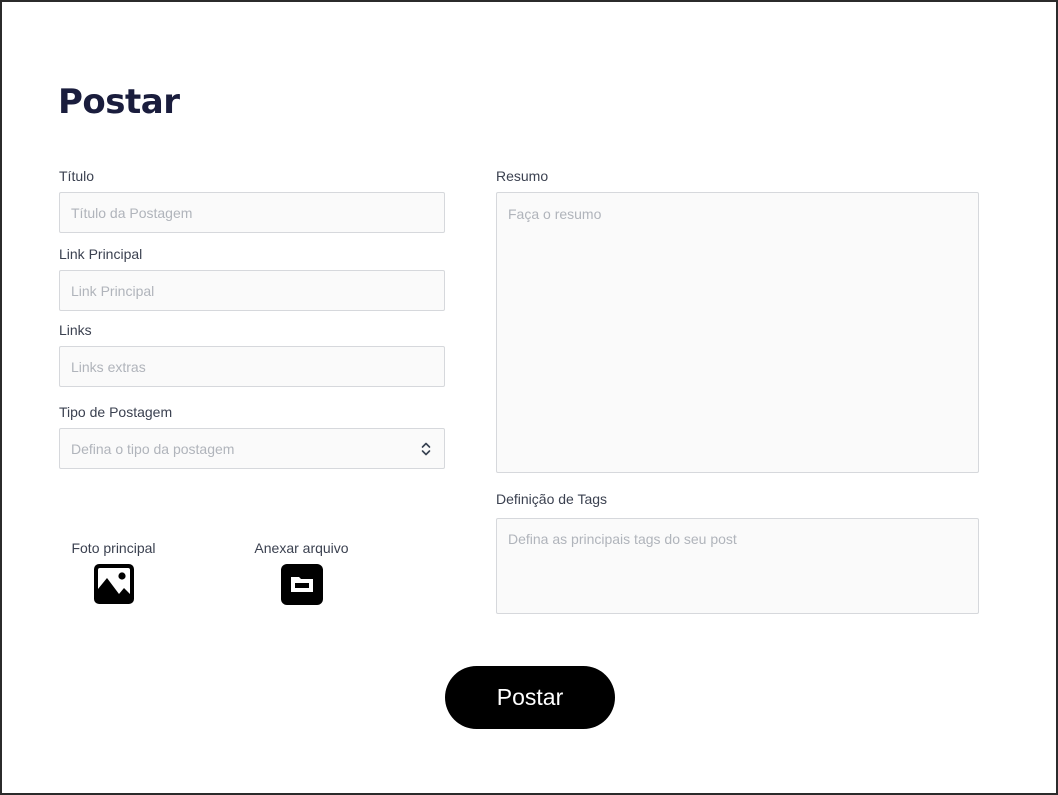 The height and width of the screenshot is (795, 1058). I want to click on post-type-label: Tipo de Postagem, so click(116, 412).